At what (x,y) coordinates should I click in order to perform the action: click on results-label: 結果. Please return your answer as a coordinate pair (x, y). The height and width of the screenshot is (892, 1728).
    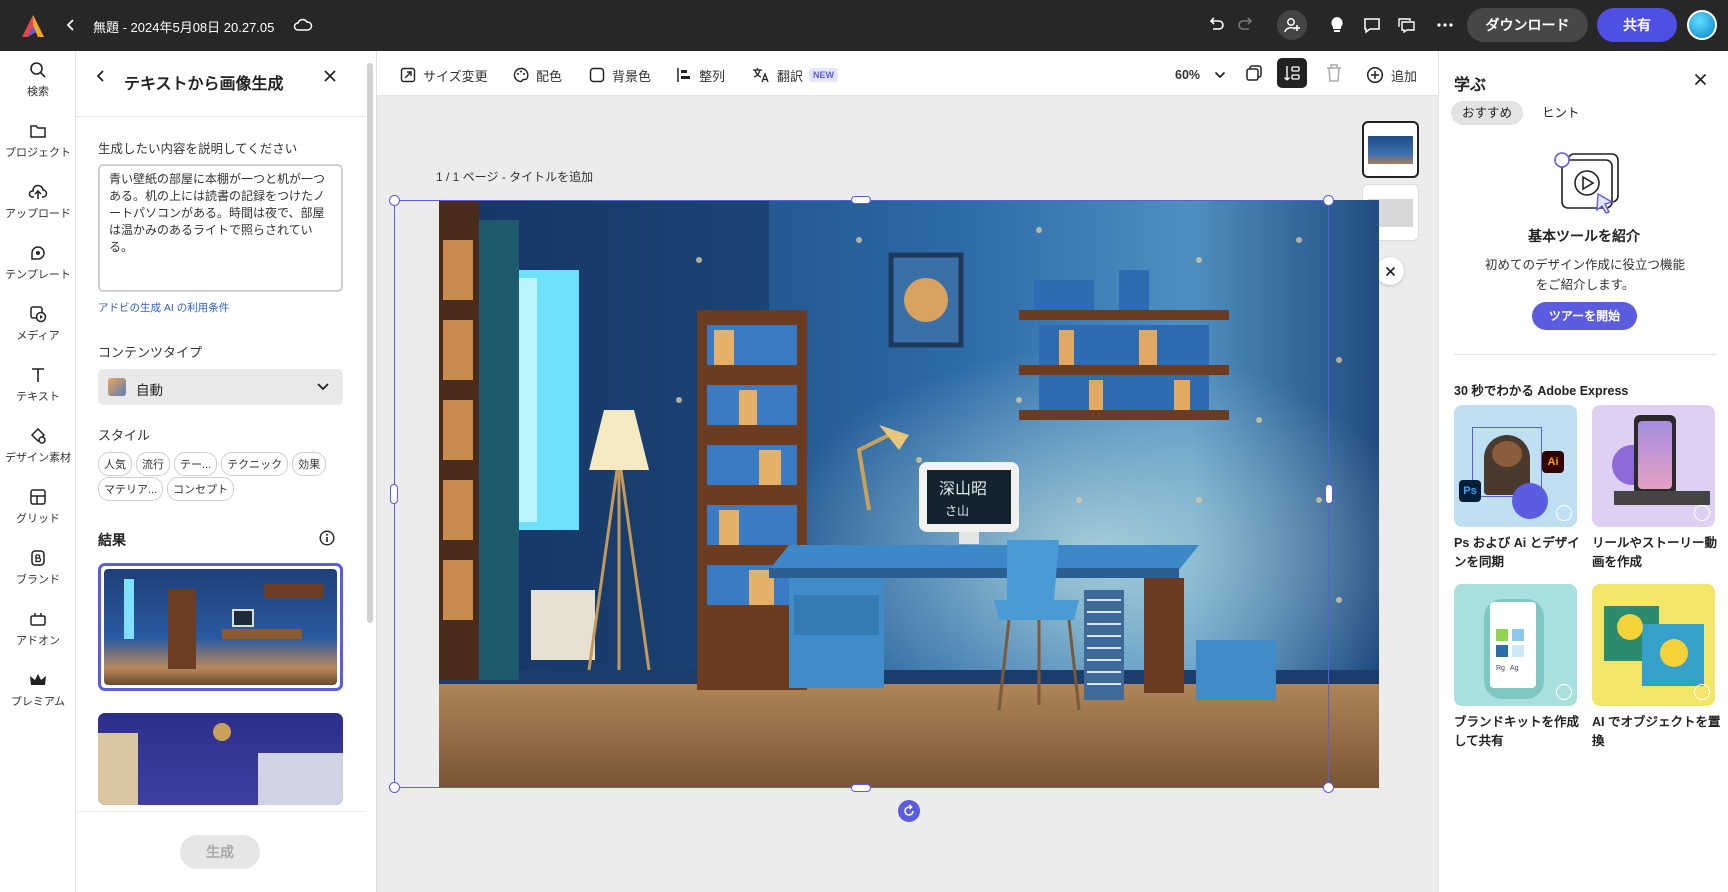
    Looking at the image, I should click on (112, 540).